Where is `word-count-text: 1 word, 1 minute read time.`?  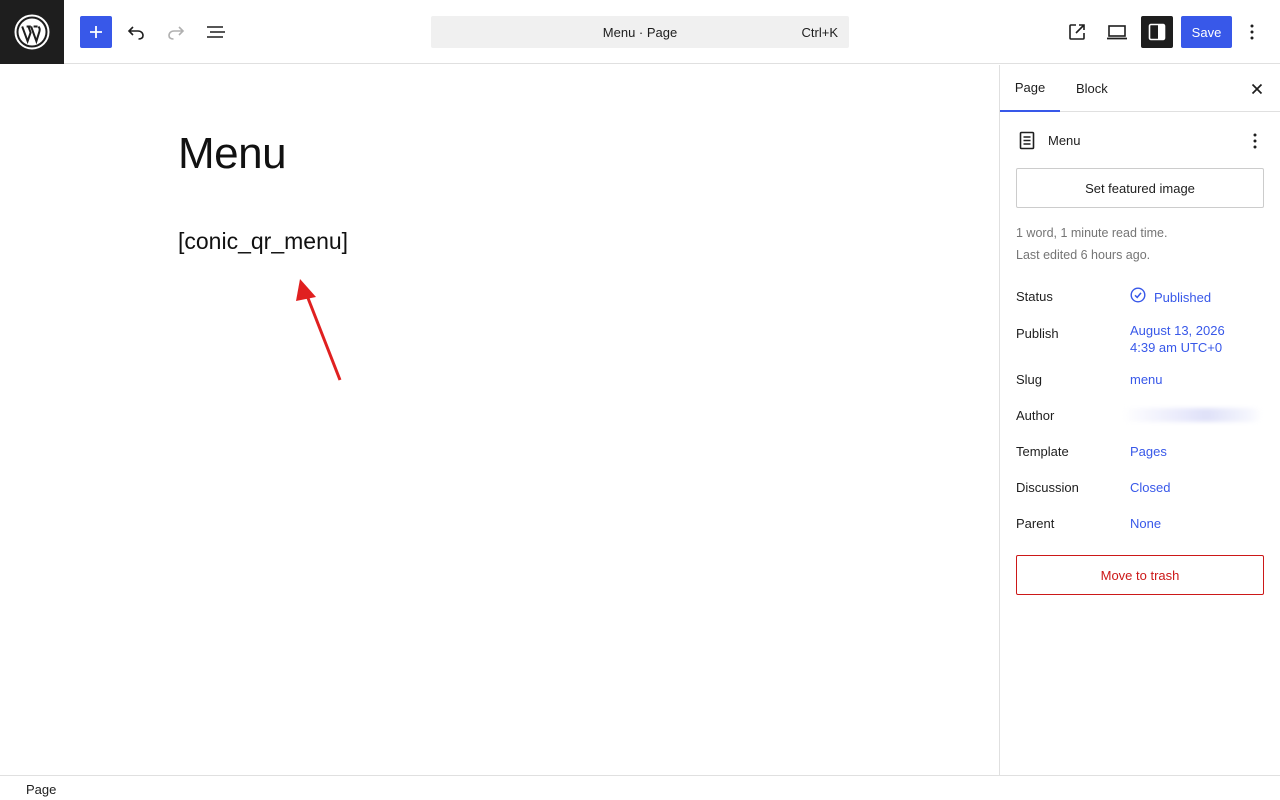
word-count-text: 1 word, 1 minute read time. is located at coordinates (1092, 233).